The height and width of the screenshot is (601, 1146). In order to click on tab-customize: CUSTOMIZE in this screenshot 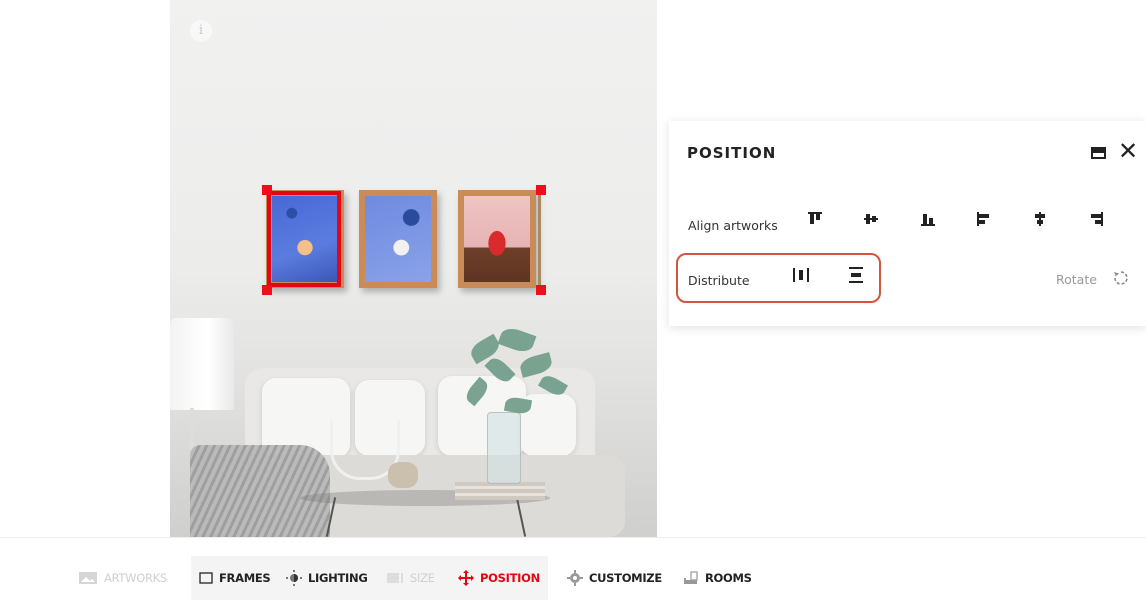, I will do `click(614, 578)`.